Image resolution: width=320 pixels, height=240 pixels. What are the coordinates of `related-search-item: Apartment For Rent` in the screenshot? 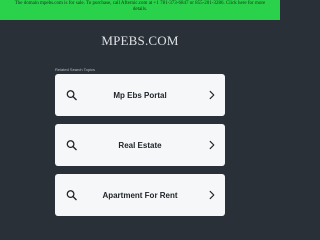 It's located at (140, 195).